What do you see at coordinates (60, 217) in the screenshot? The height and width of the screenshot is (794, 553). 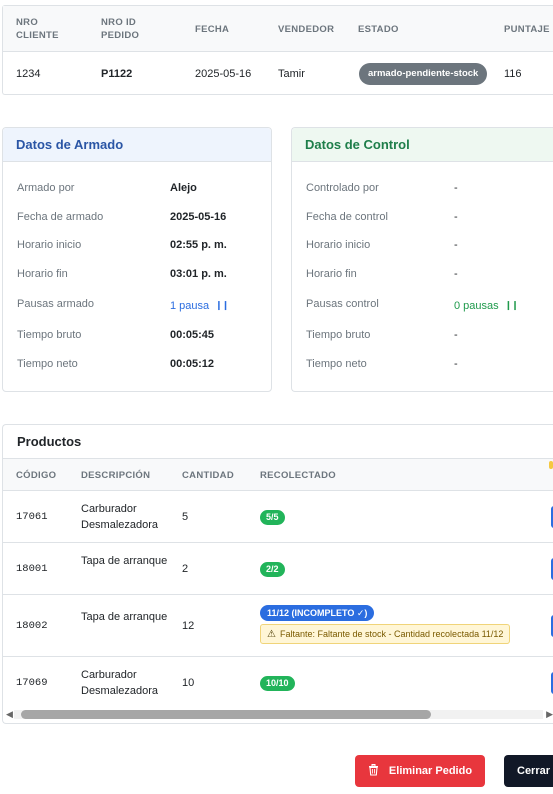 I see `armado-label-fecha: Fecha de armado` at bounding box center [60, 217].